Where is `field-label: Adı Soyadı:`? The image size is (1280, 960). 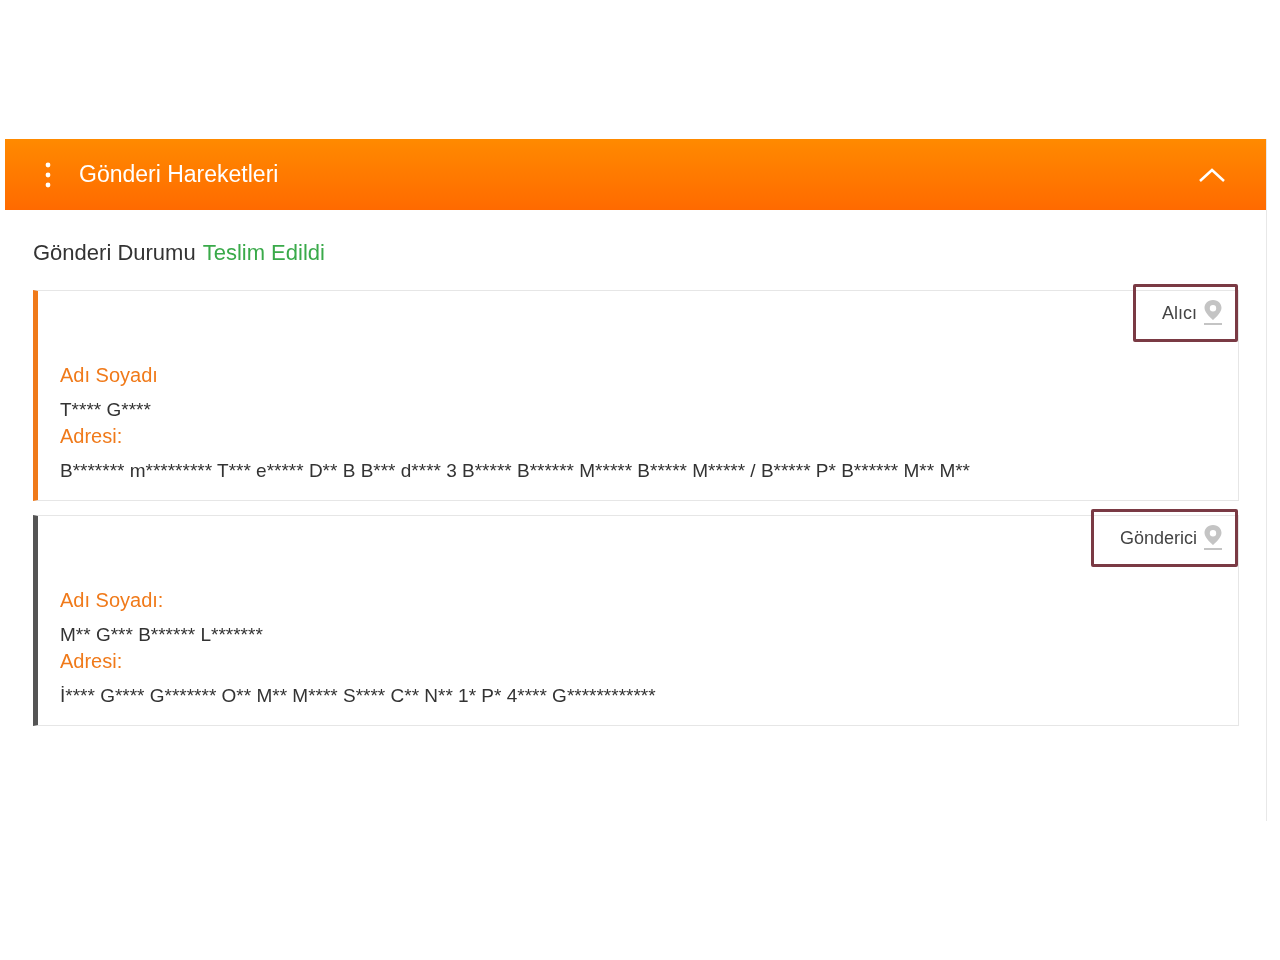 field-label: Adı Soyadı: is located at coordinates (112, 600).